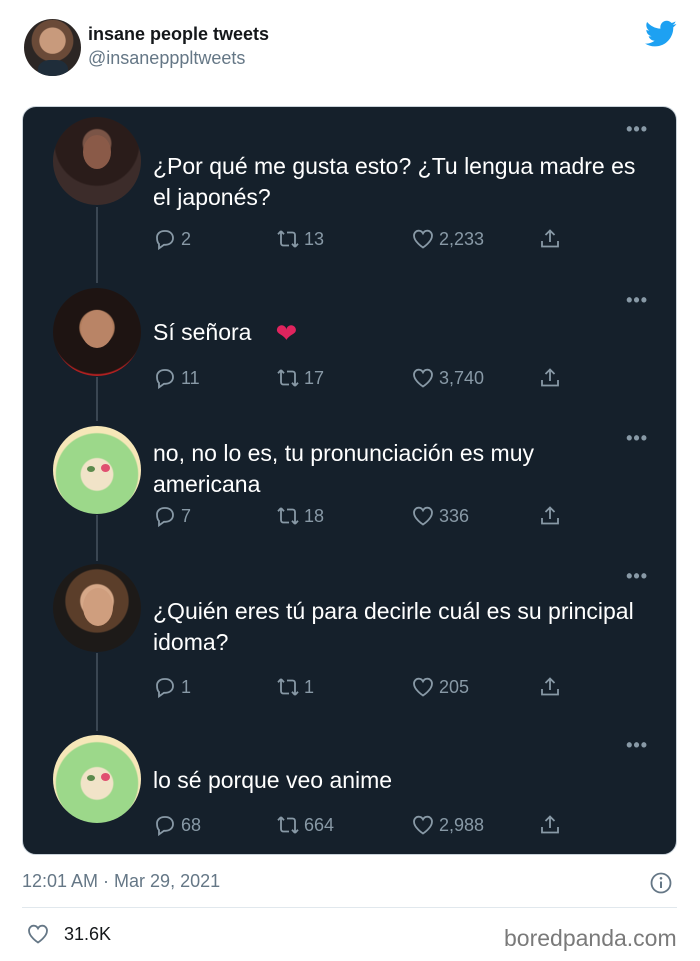  Describe the element at coordinates (300, 516) in the screenshot. I see `retweet-button: 18` at that location.